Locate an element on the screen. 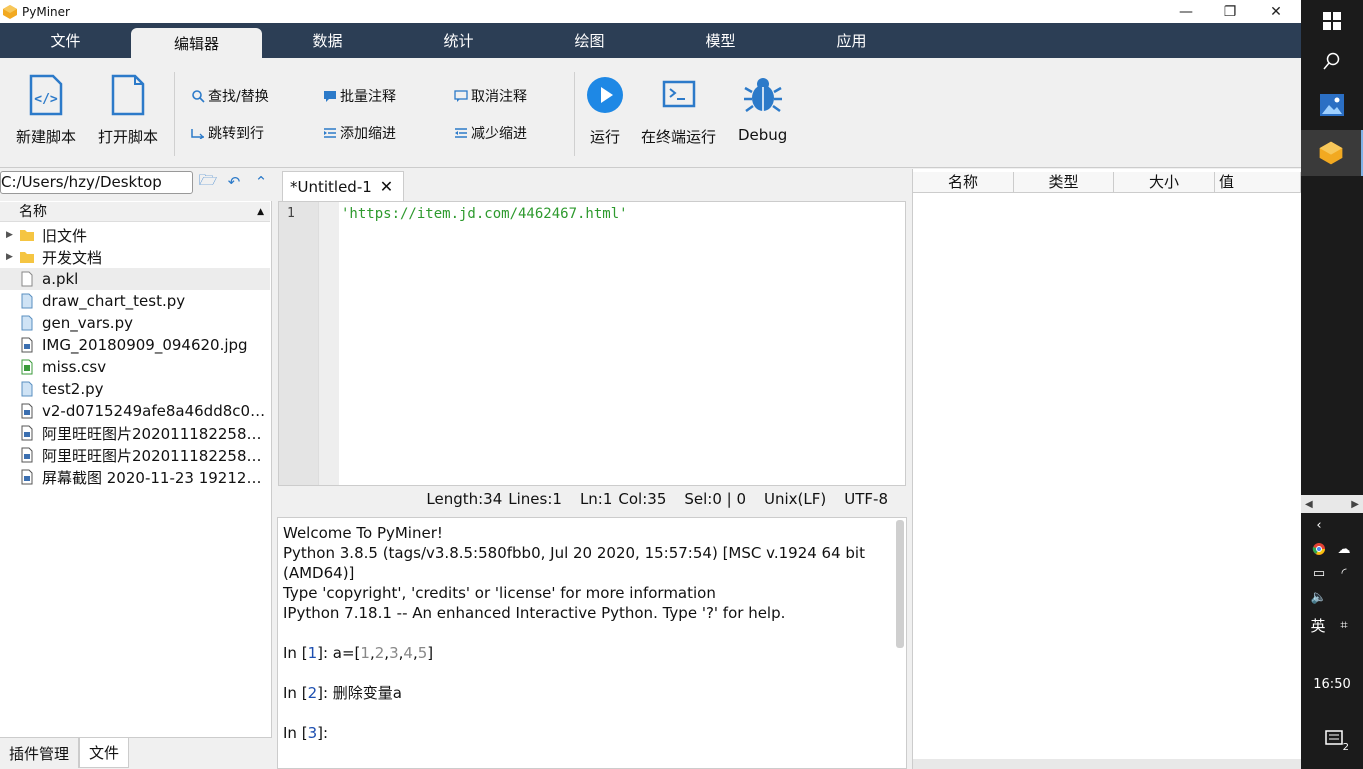  close-tab-icon: ✕ is located at coordinates (386, 186).